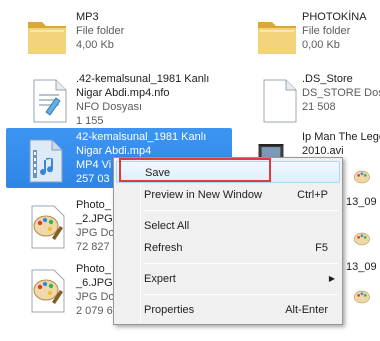 This screenshot has width=380, height=341. I want to click on menu-item-preview-new-window: Preview in New Window Ctrl+P, so click(228, 195).